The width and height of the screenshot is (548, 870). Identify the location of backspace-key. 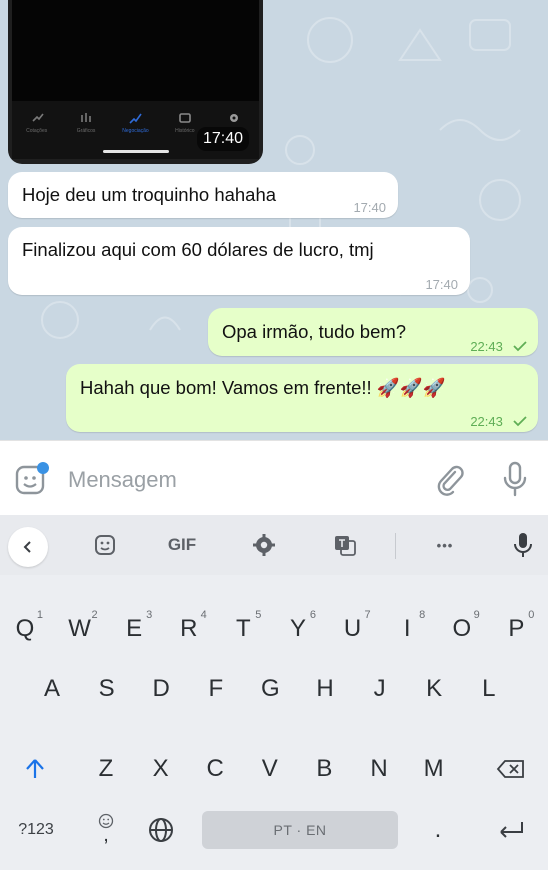
(511, 769).